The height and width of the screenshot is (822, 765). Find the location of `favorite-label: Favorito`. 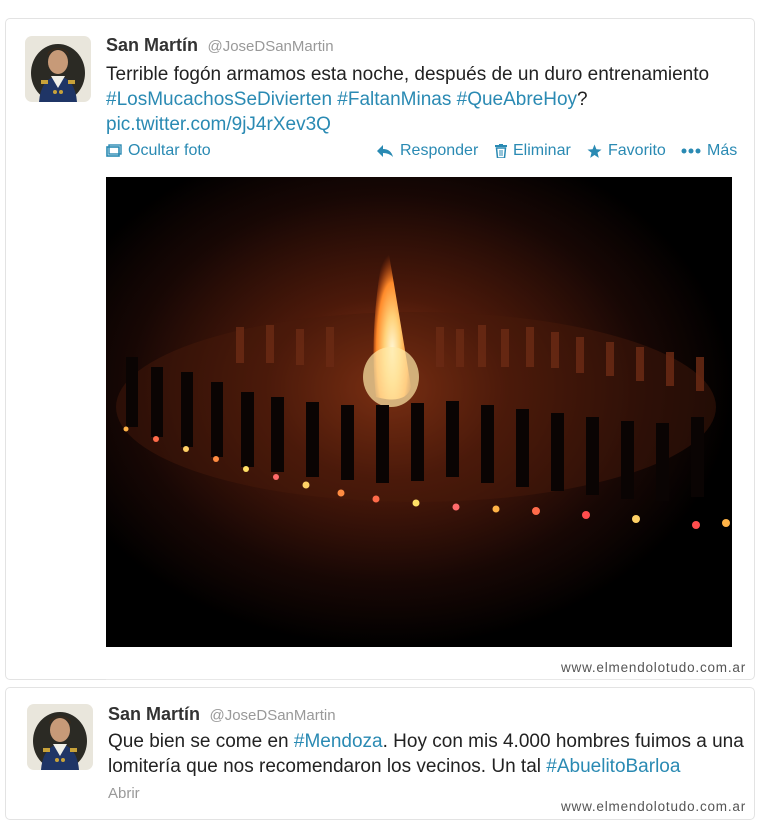

favorite-label: Favorito is located at coordinates (637, 150).